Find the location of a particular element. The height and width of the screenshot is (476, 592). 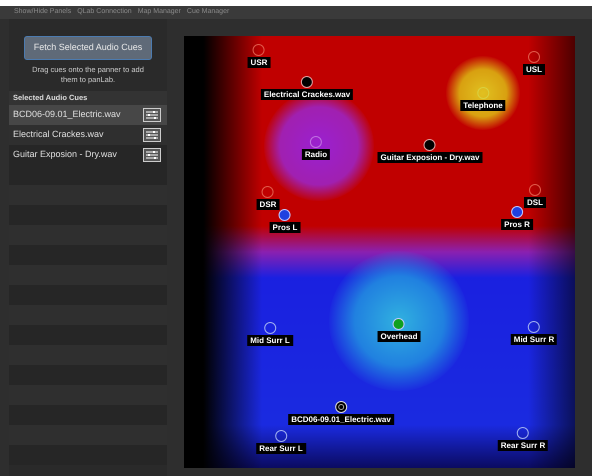

cue-name: Guitar Exposion - Dry.wav is located at coordinates (65, 155).